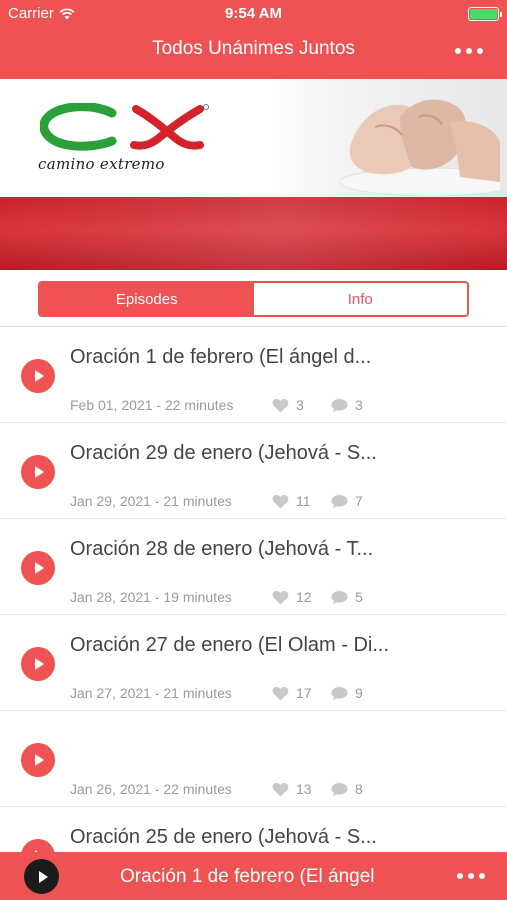 This screenshot has height=900, width=507. Describe the element at coordinates (485, 14) in the screenshot. I see `battery-icon` at that location.